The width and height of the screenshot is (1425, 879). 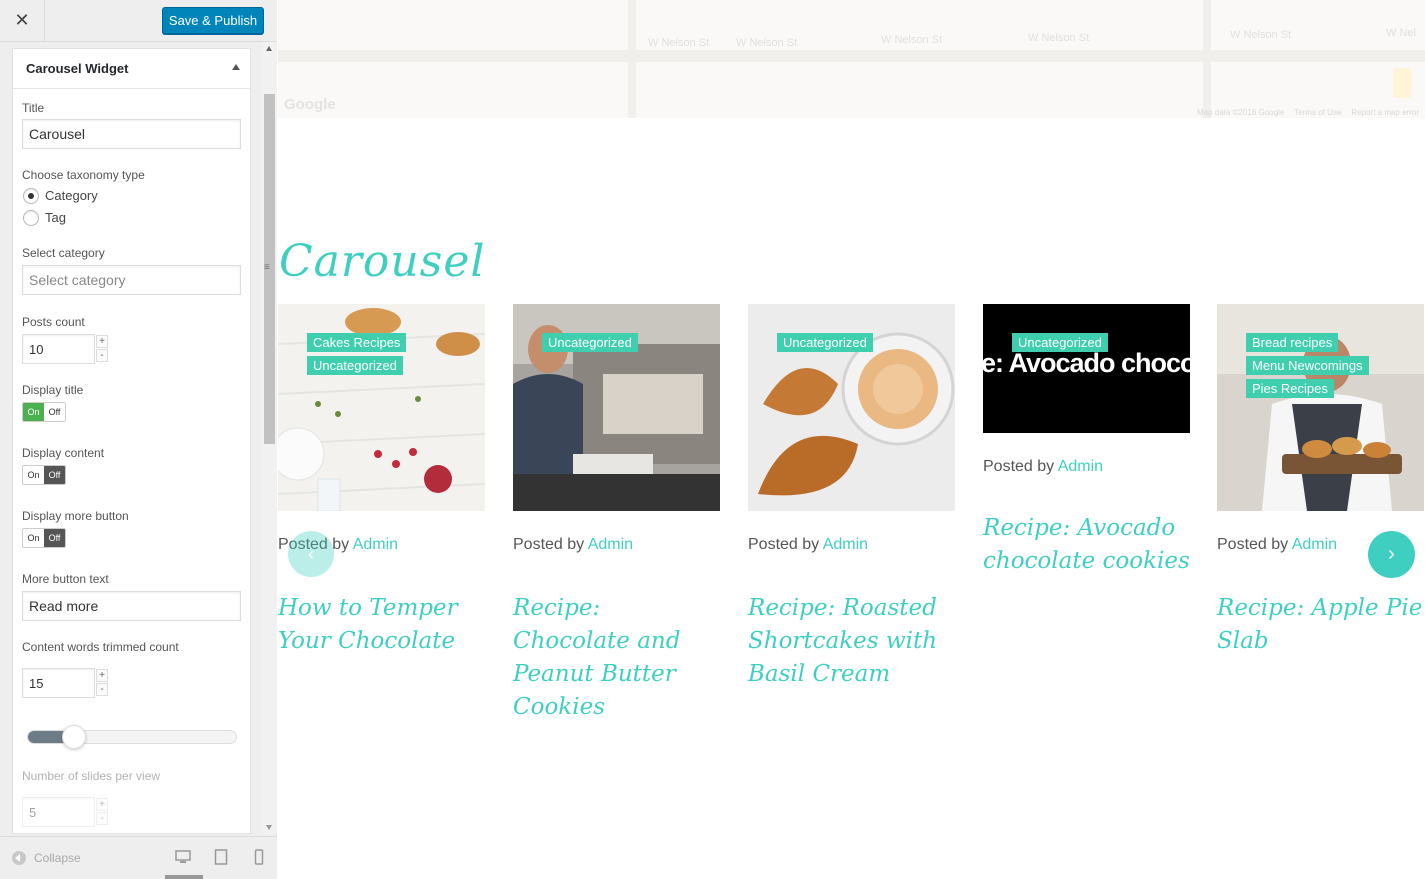 I want to click on carousel-next-button: ›, so click(x=1391, y=554).